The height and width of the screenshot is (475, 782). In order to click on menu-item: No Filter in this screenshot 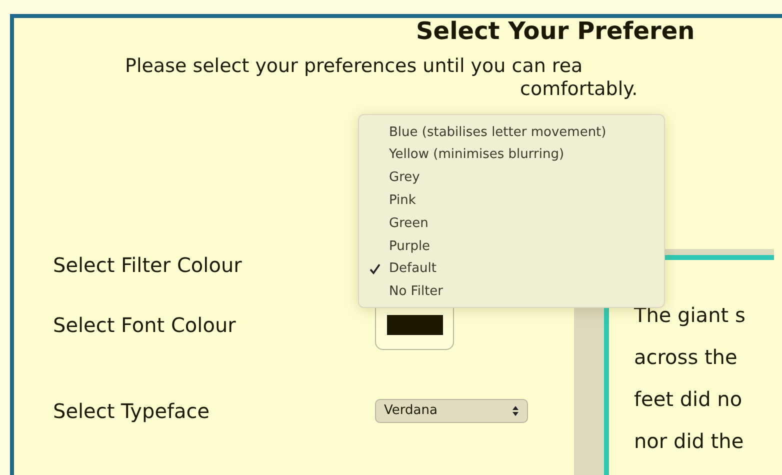, I will do `click(511, 292)`.